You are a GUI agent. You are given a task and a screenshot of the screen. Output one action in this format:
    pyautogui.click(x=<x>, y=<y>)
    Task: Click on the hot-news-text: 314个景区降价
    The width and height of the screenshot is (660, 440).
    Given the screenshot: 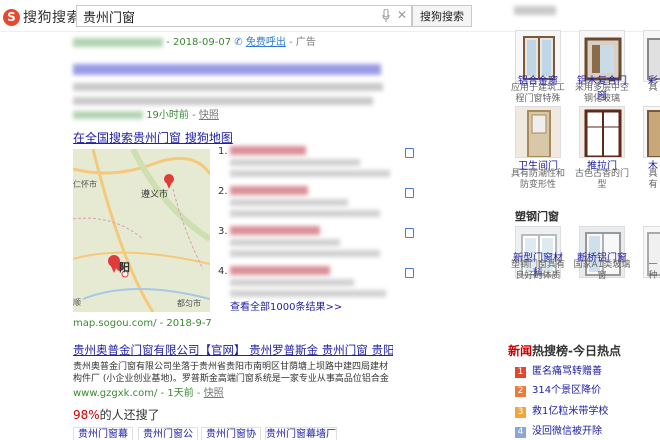 What is the action you would take?
    pyautogui.click(x=567, y=390)
    